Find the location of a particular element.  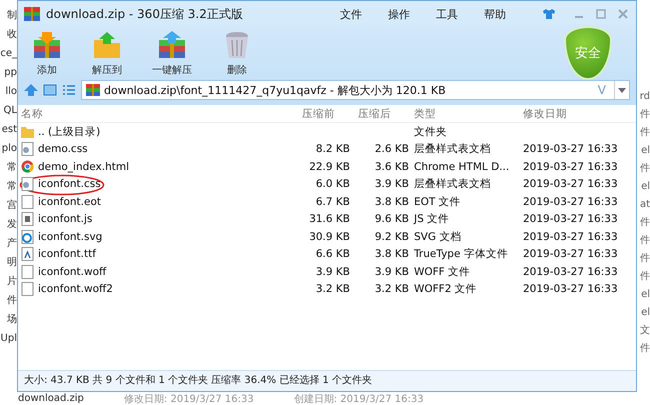

dropdown-icon is located at coordinates (621, 90).